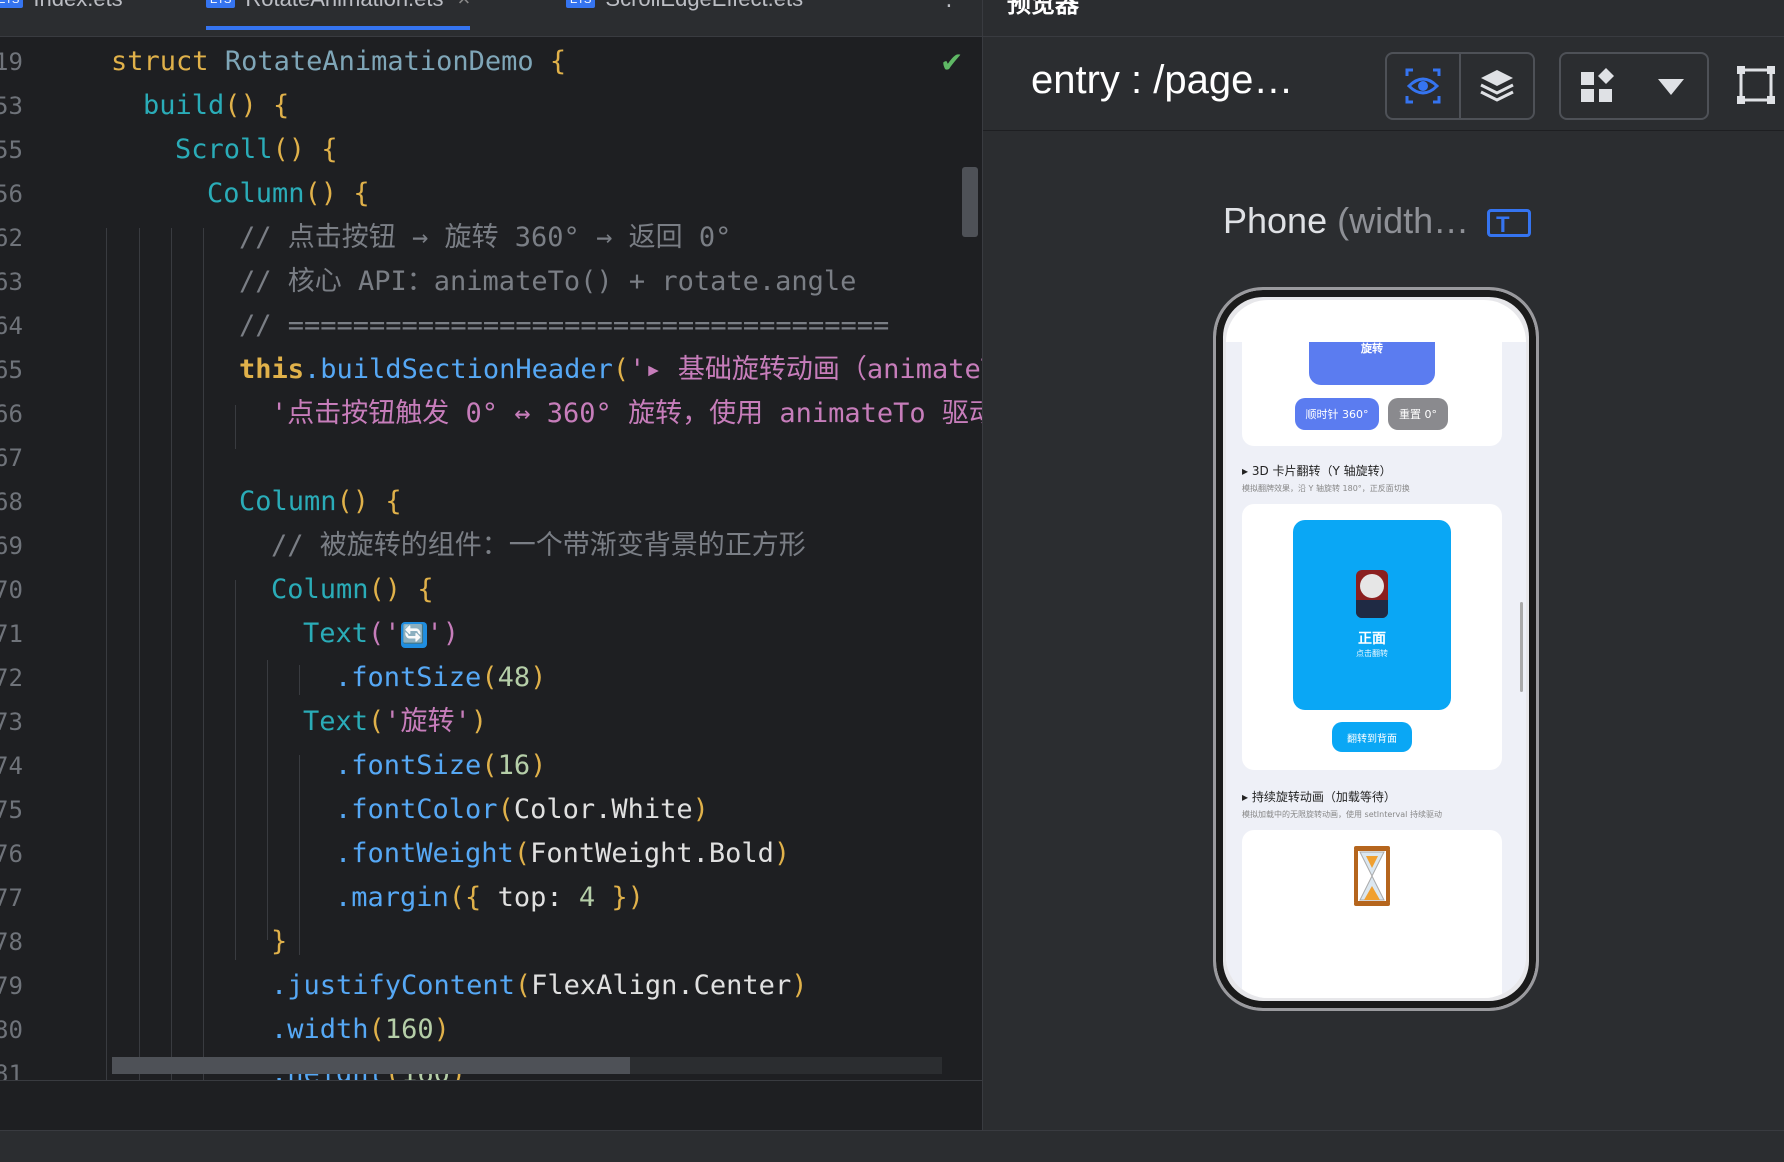 The image size is (1784, 1162). What do you see at coordinates (11, 986) in the screenshot?
I see `line-number: 79` at bounding box center [11, 986].